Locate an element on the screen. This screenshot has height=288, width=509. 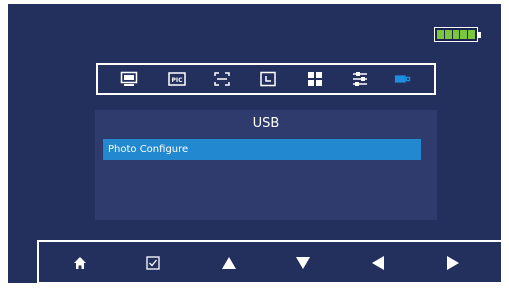
usb-panel-title: USB is located at coordinates (266, 123).